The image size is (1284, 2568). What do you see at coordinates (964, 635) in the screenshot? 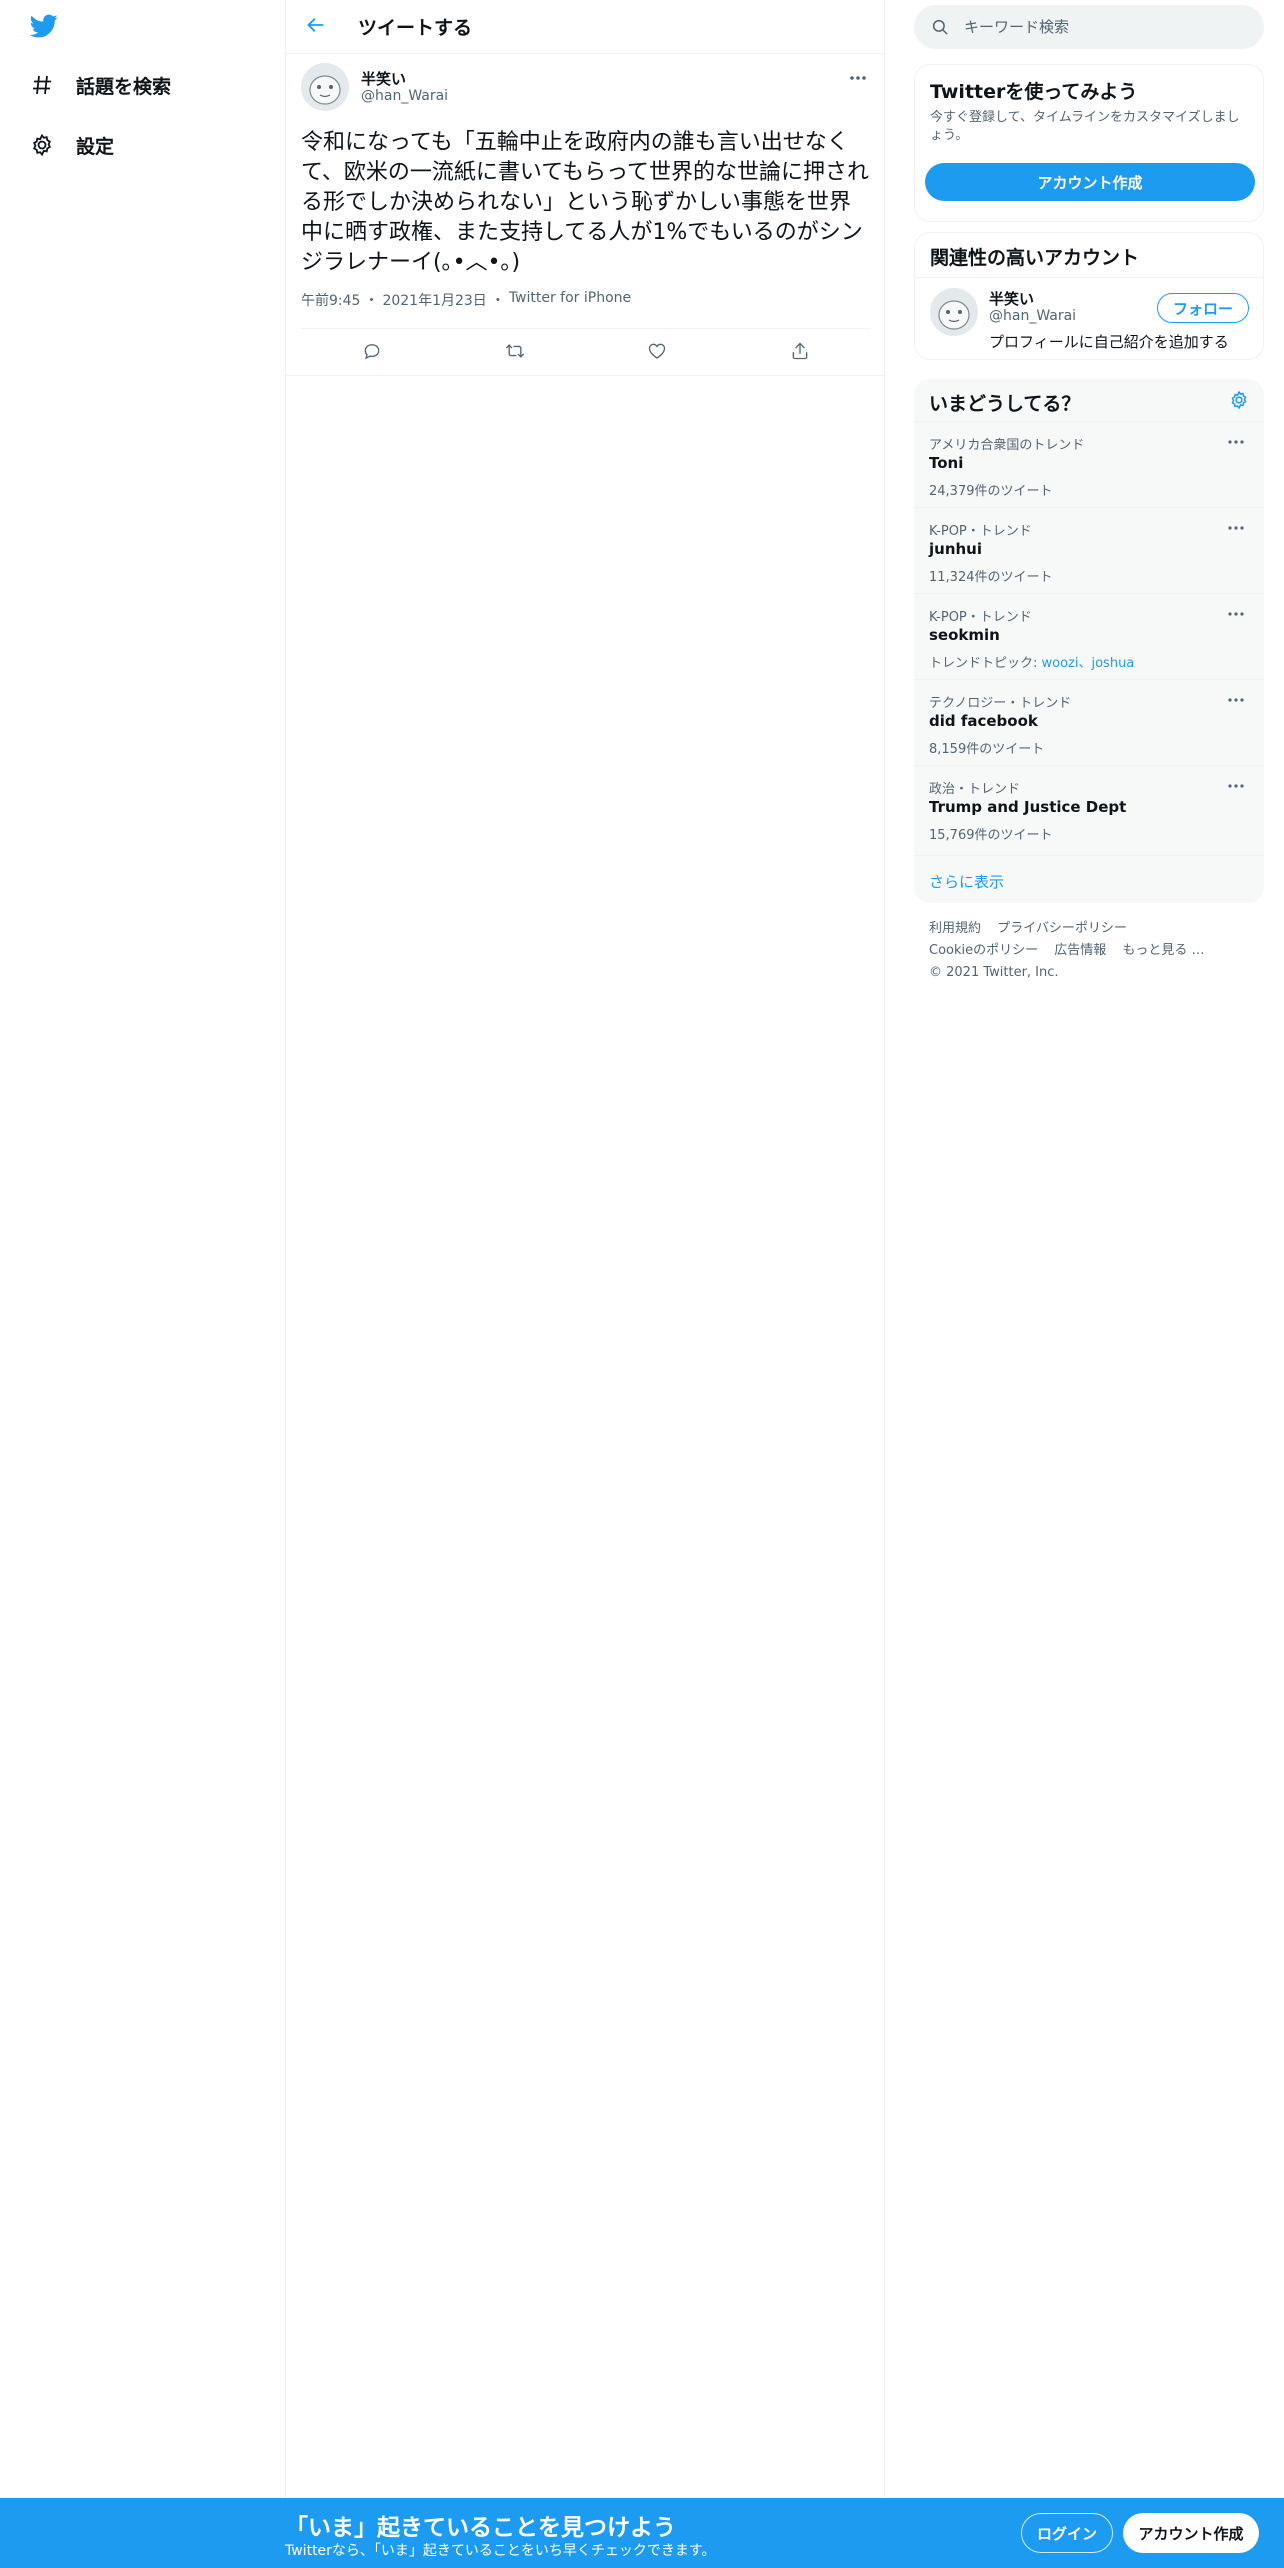
I see `trend-name: seokmin` at bounding box center [964, 635].